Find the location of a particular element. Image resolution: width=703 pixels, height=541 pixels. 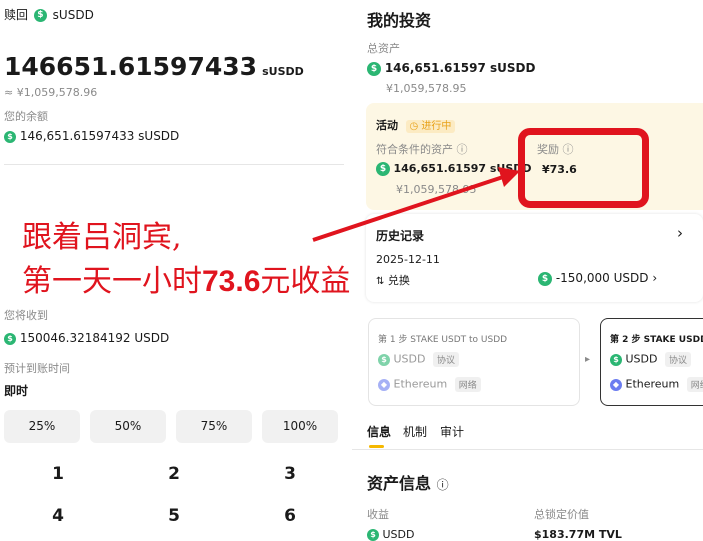

annotation-caption-line-1: 跟着吕洞宾, is located at coordinates (102, 237).